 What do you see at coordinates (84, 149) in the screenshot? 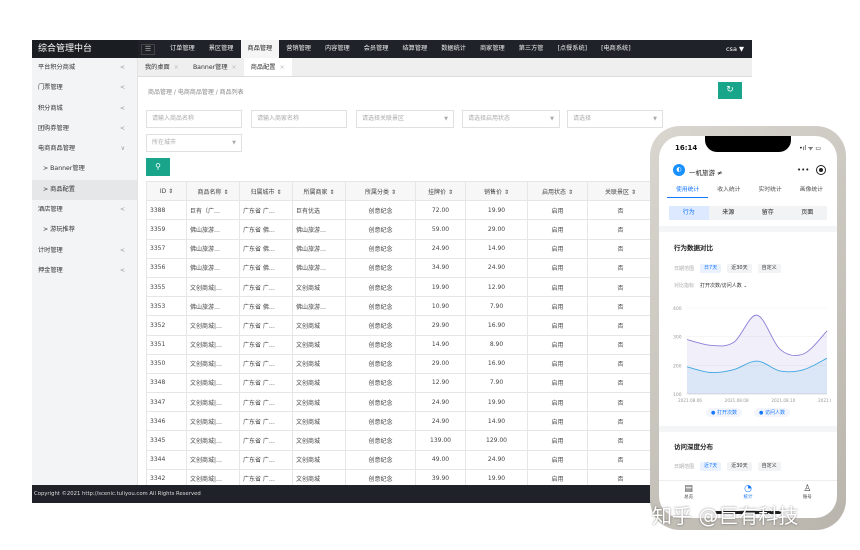
I see `sidebar-item-4: 电商商品管理 ∨` at bounding box center [84, 149].